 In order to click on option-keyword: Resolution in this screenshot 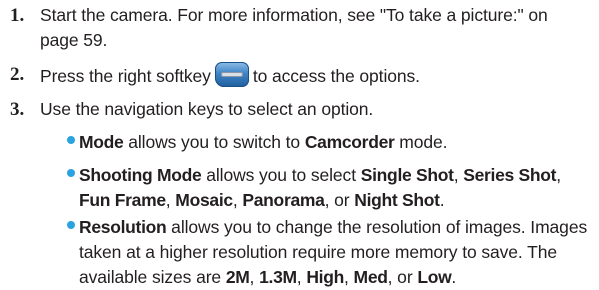, I will do `click(123, 227)`.